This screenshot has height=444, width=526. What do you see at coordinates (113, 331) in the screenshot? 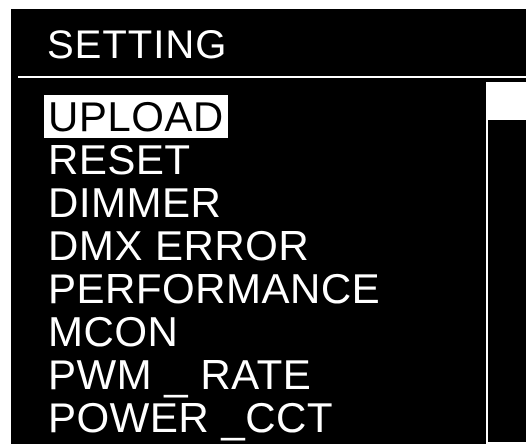
I see `menu-item-mcon: MCON` at bounding box center [113, 331].